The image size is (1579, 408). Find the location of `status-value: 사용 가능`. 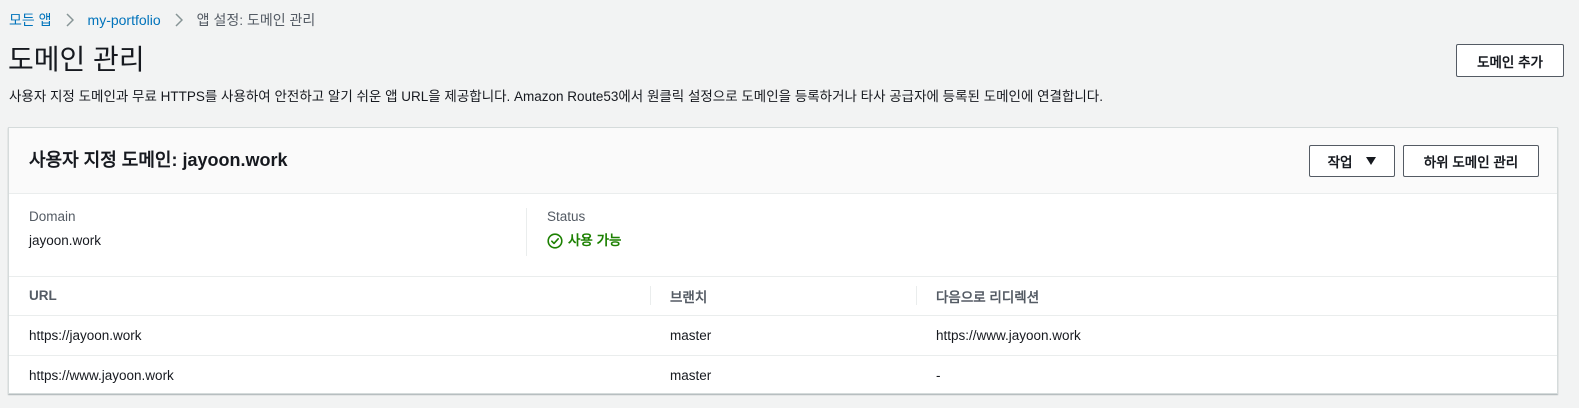

status-value: 사용 가능 is located at coordinates (595, 240).